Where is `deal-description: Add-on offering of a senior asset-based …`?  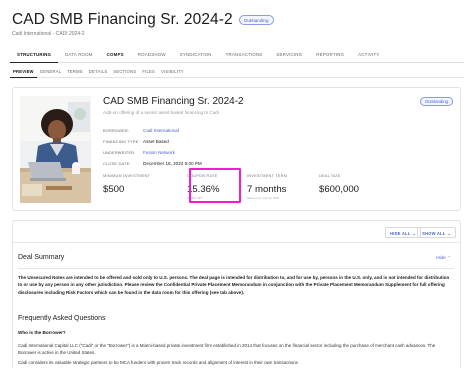
deal-description: Add-on offering of a senior asset-based … is located at coordinates (161, 112).